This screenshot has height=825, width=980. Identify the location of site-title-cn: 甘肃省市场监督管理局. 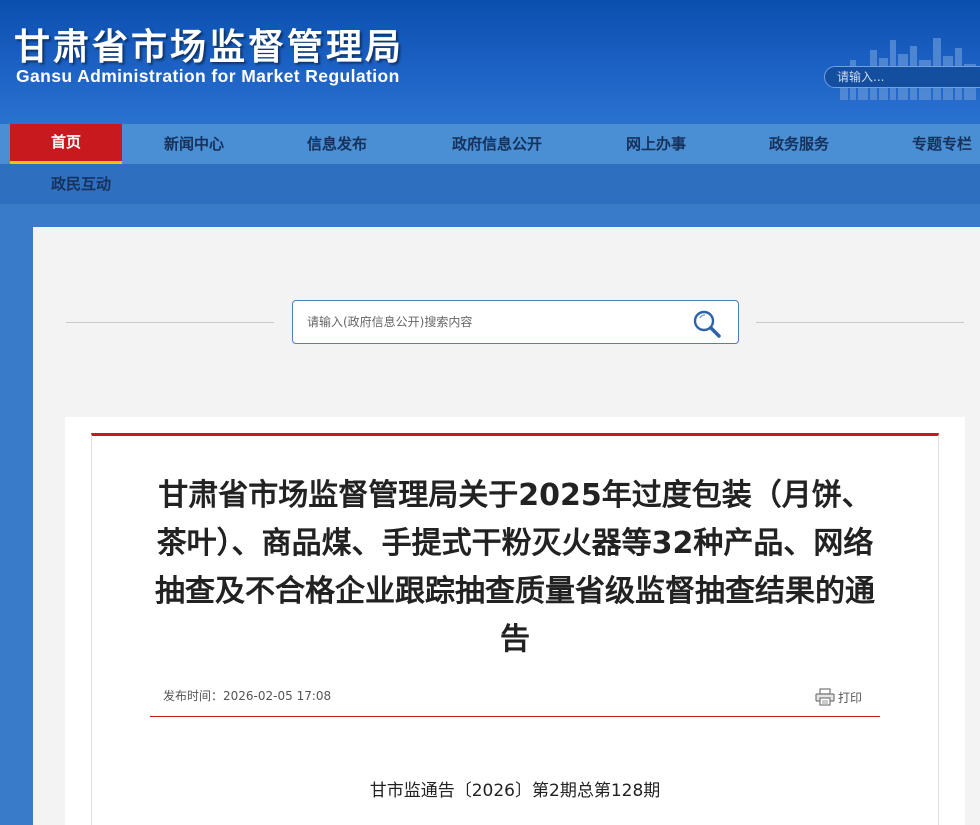
(209, 44).